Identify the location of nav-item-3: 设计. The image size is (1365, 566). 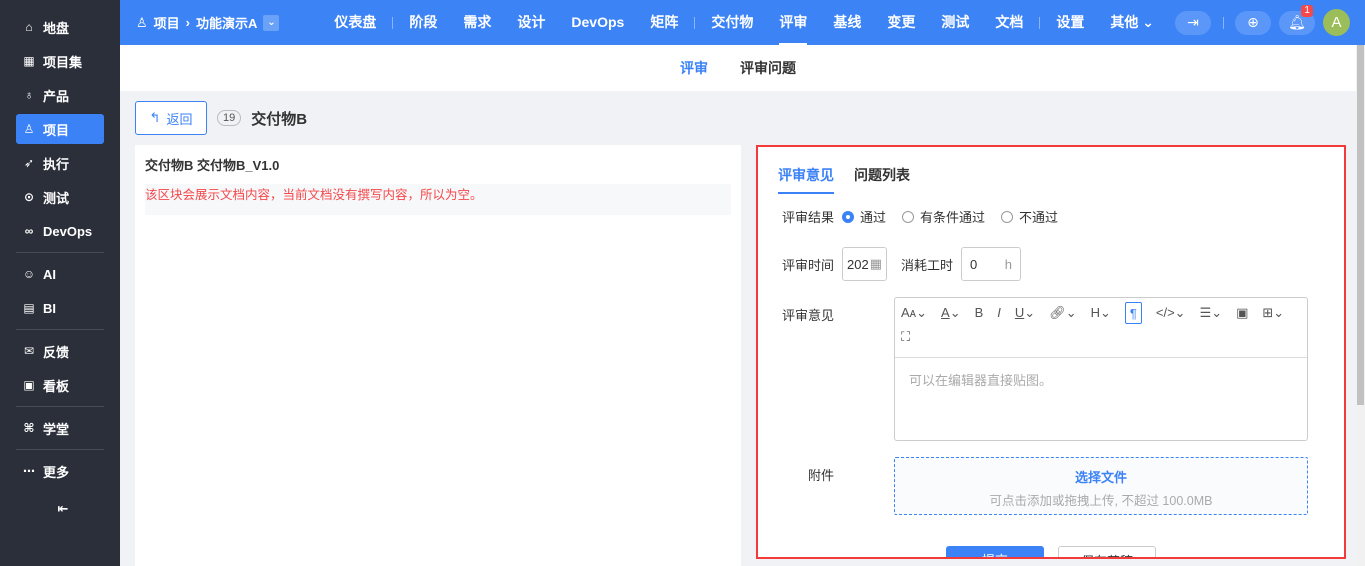
(531, 22).